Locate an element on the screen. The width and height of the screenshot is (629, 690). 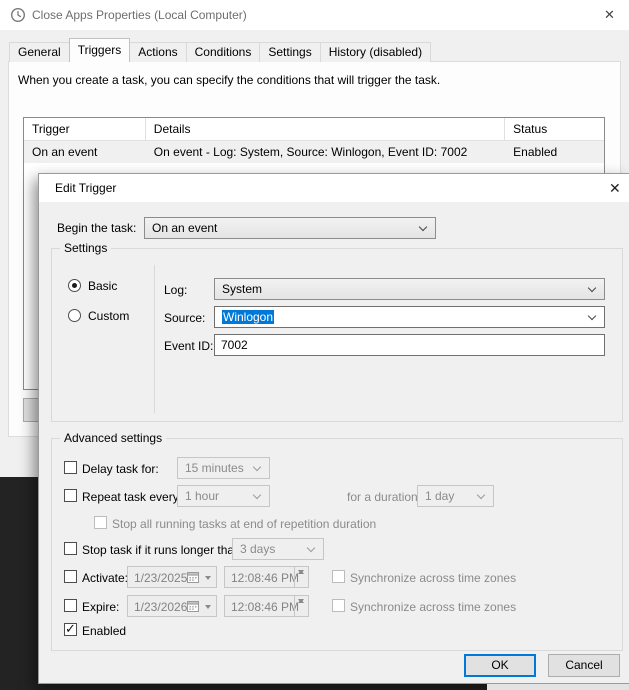
ok-button: OK is located at coordinates (500, 665).